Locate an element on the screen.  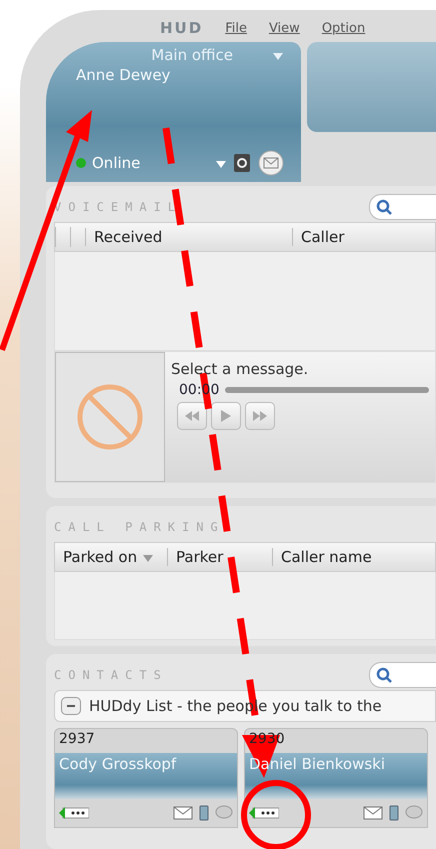
play-button is located at coordinates (226, 416).